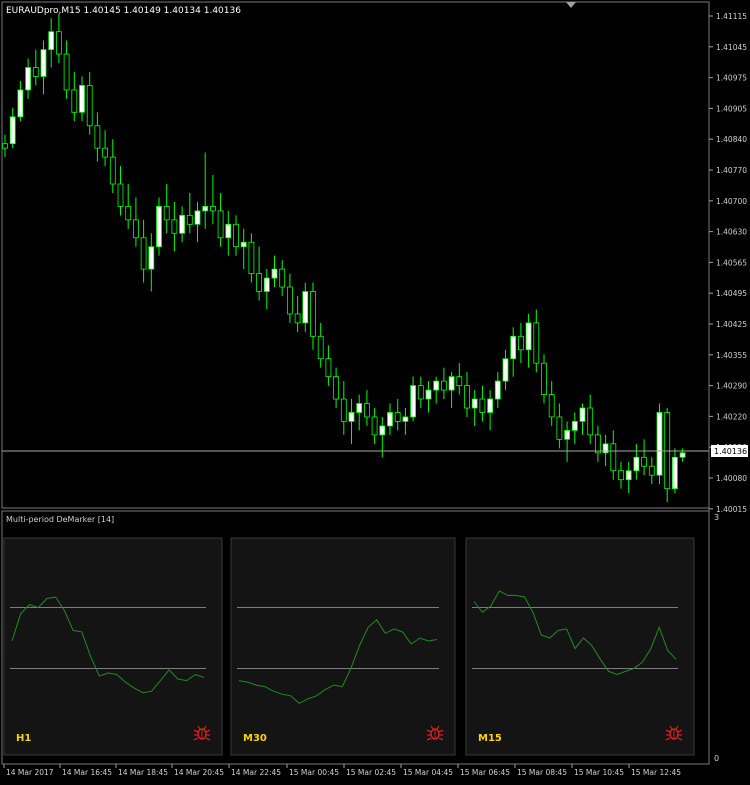  I want to click on price-tick-label: 1.40495, so click(731, 293).